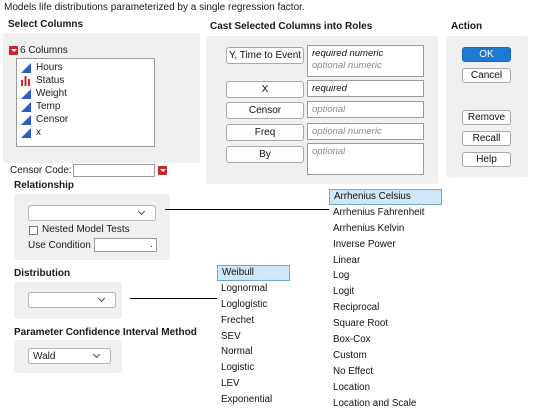 This screenshot has width=533, height=412. What do you see at coordinates (385, 229) in the screenshot?
I see `relationship-option: Arrhenius Kelvin` at bounding box center [385, 229].